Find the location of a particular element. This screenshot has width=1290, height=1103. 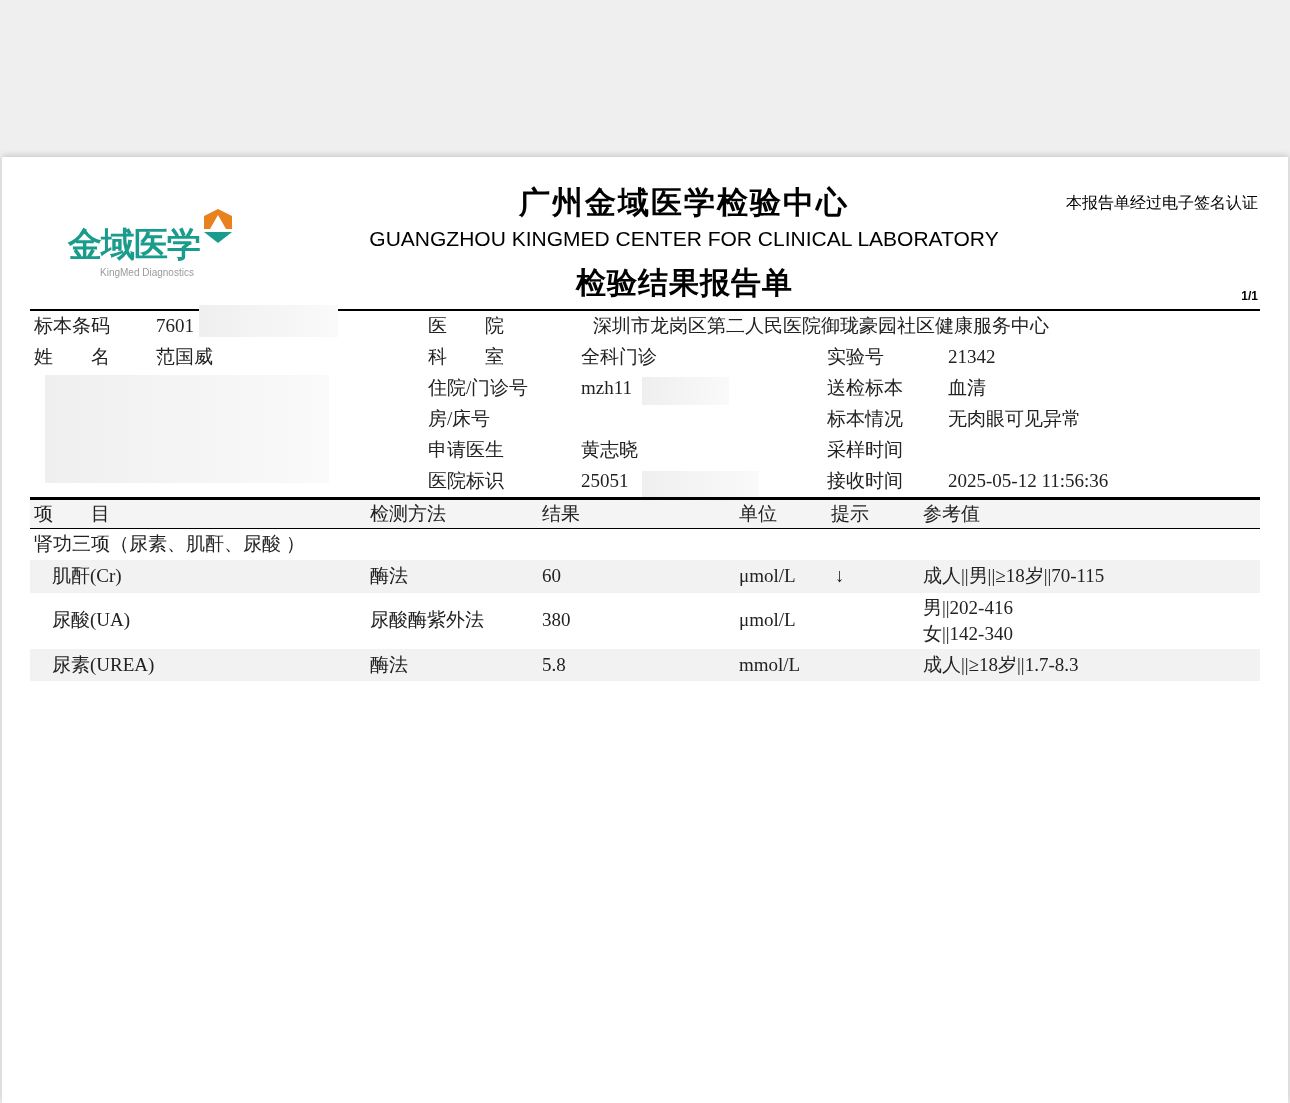

field-label: 申请医生 is located at coordinates (466, 450).